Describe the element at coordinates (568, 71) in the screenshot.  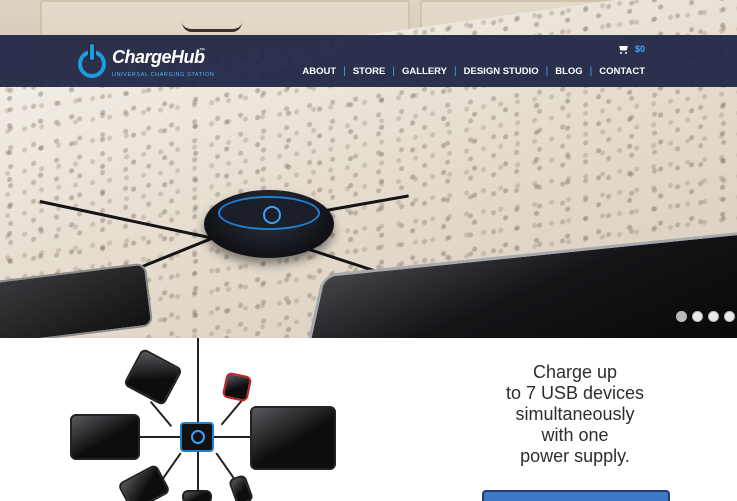
I see `nav-blog: BLOG` at that location.